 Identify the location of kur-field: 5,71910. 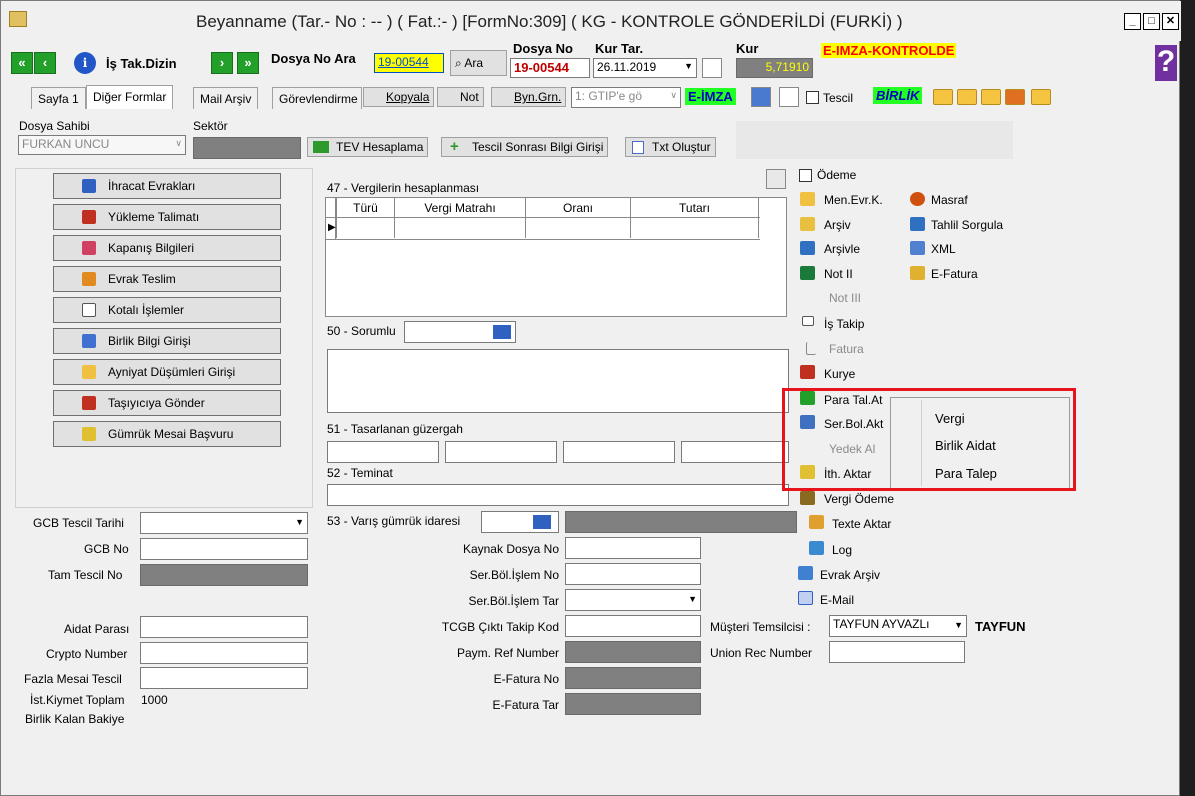
(774, 68).